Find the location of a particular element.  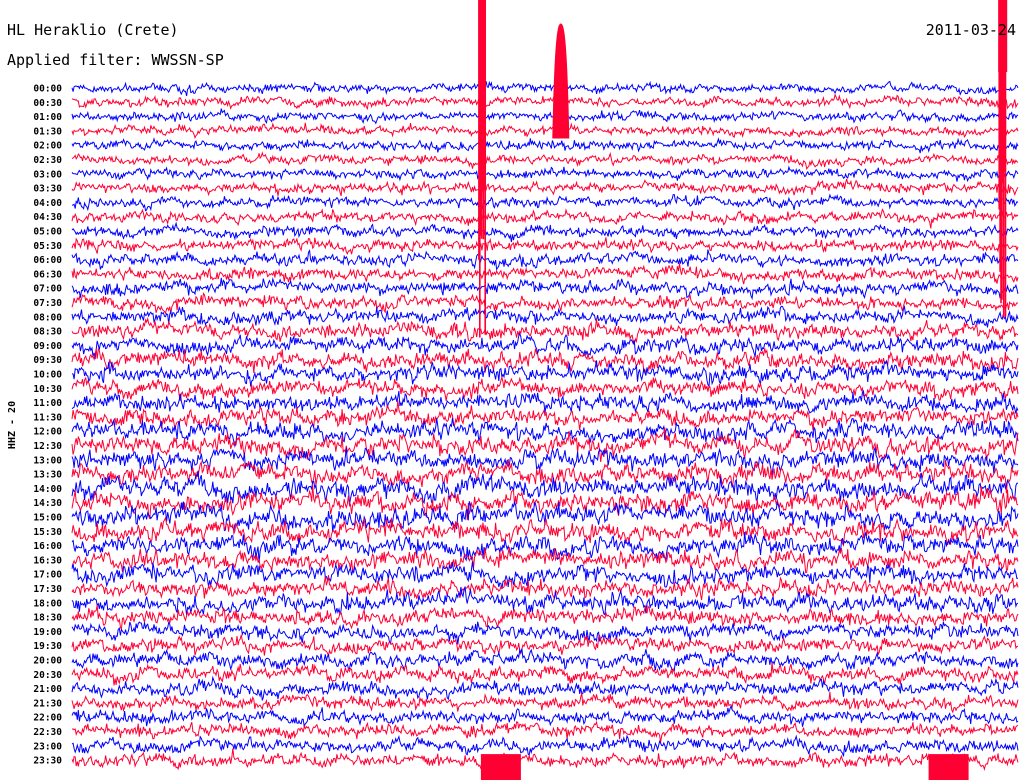

time-label-0730: 07:30 is located at coordinates (47, 303).